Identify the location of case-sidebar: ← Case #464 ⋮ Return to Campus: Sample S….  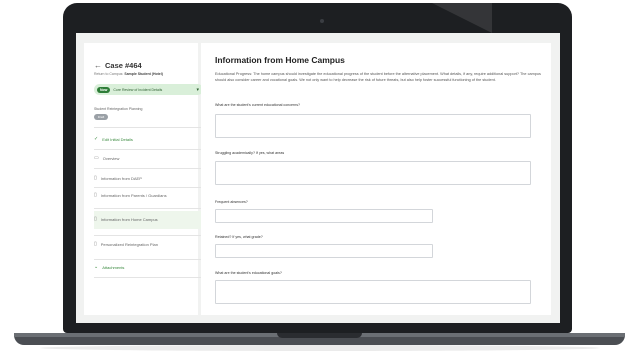
(145, 179).